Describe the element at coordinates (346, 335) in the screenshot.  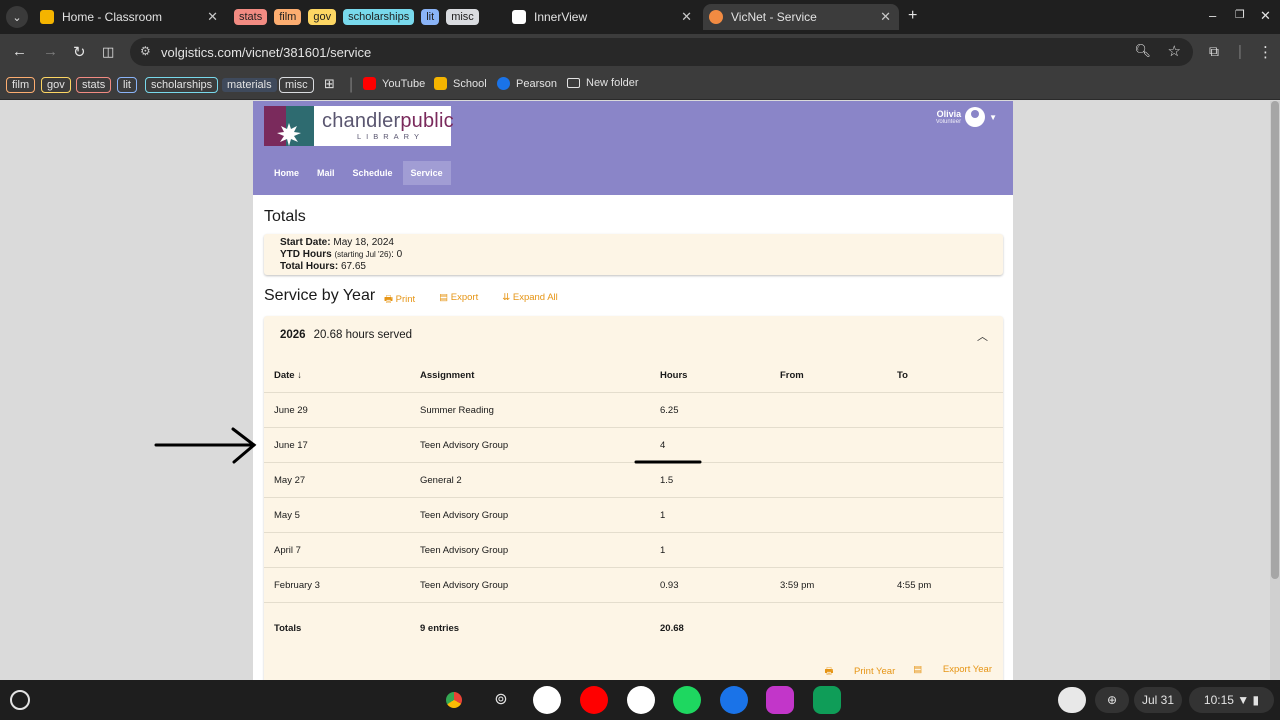
I see `year-panel-header: 2026 20.68 hours served` at that location.